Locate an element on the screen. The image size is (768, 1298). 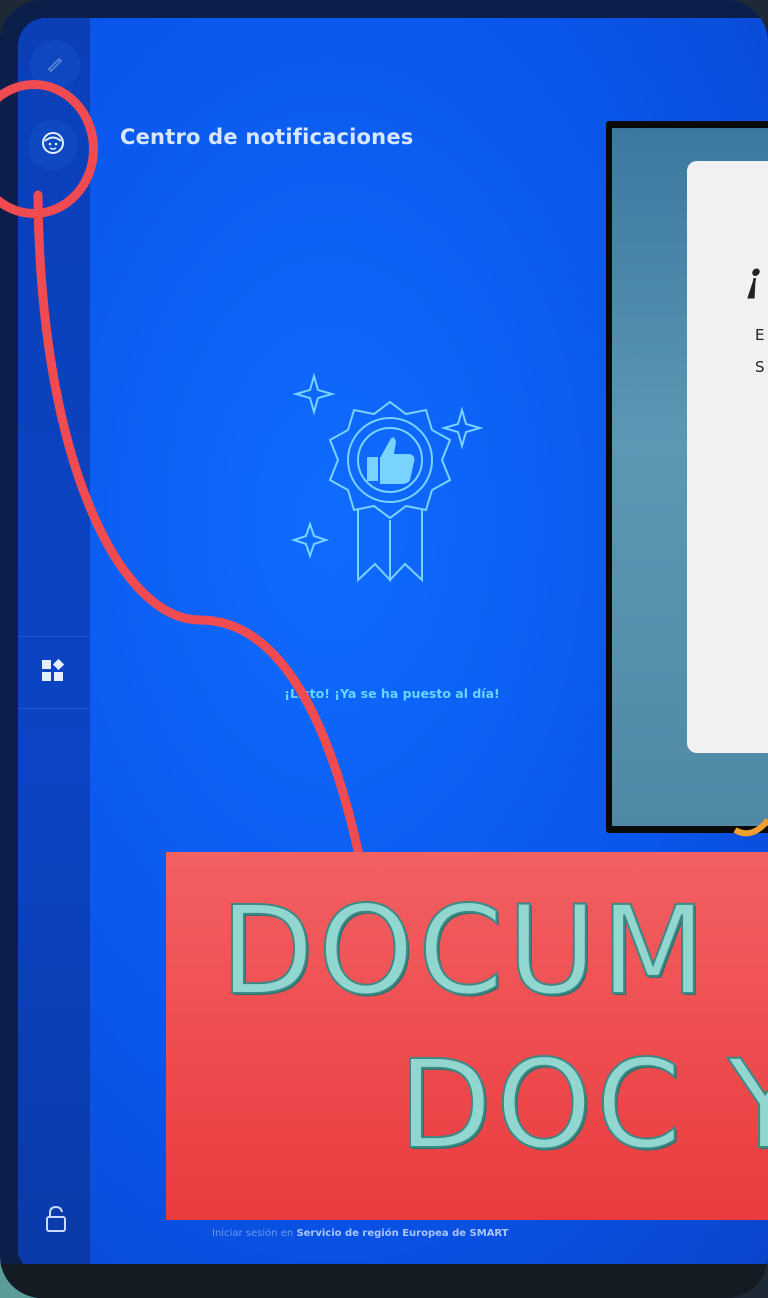
device-bottom-bezel is located at coordinates (384, 1281).